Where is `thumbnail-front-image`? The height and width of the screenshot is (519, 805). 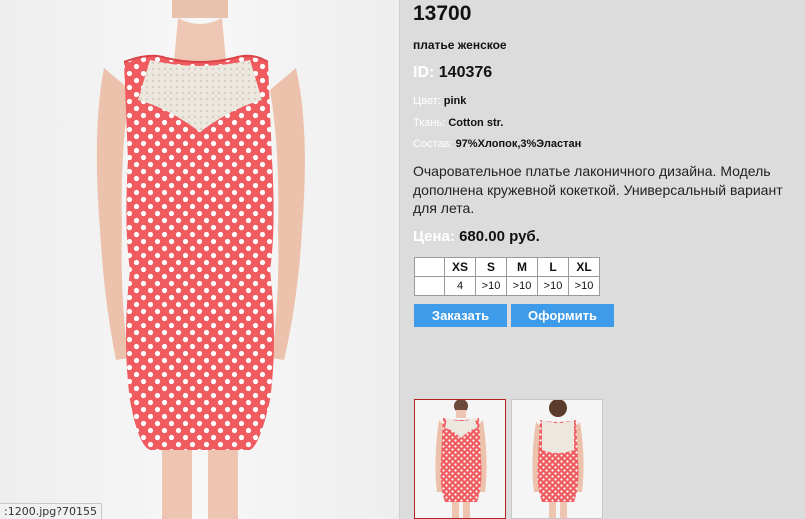
thumbnail-front-image is located at coordinates (461, 459).